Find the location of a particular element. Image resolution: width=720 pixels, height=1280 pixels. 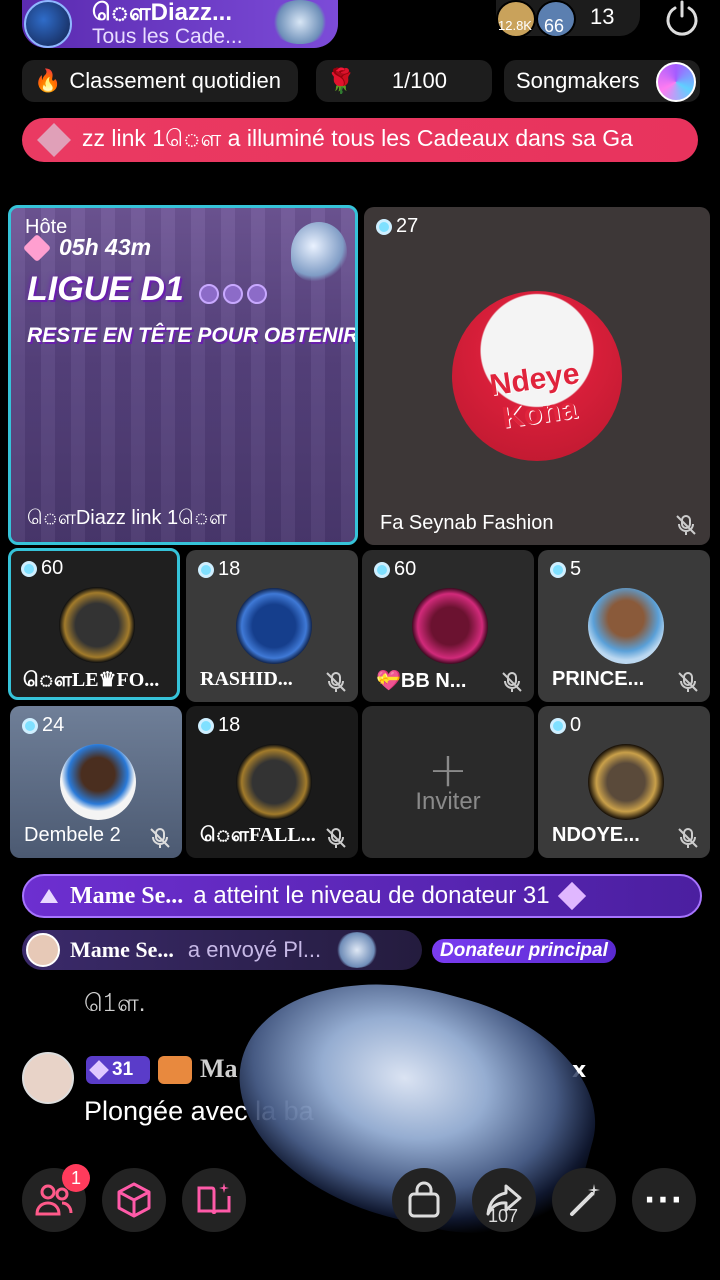

comment-author: Ma is located at coordinates (219, 1069).